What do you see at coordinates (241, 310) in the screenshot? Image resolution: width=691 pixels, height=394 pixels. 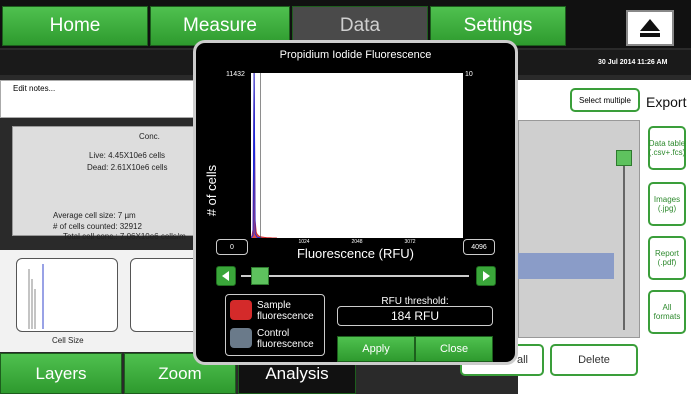 I see `sample-color-swatch` at bounding box center [241, 310].